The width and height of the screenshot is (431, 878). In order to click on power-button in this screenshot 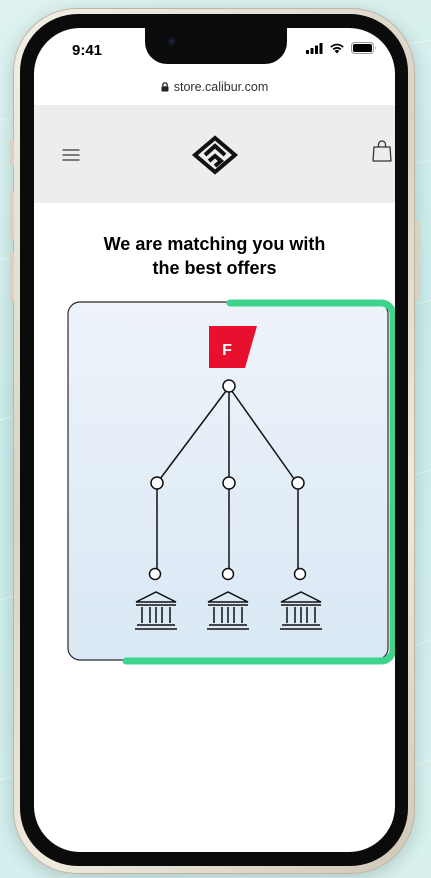, I will do `click(418, 260)`.